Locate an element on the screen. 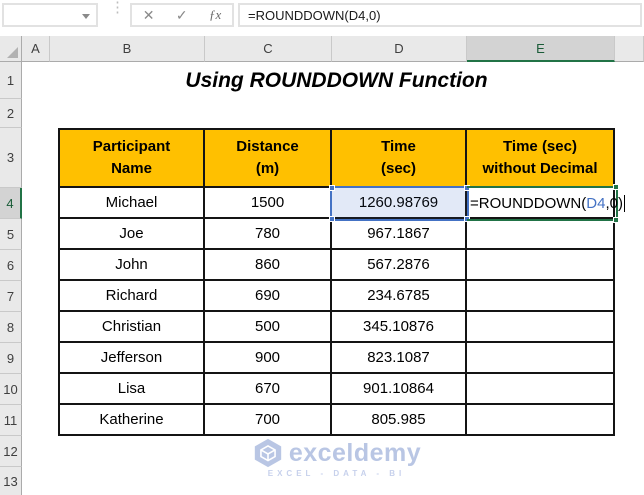  cell-name: Jefferson is located at coordinates (132, 358).